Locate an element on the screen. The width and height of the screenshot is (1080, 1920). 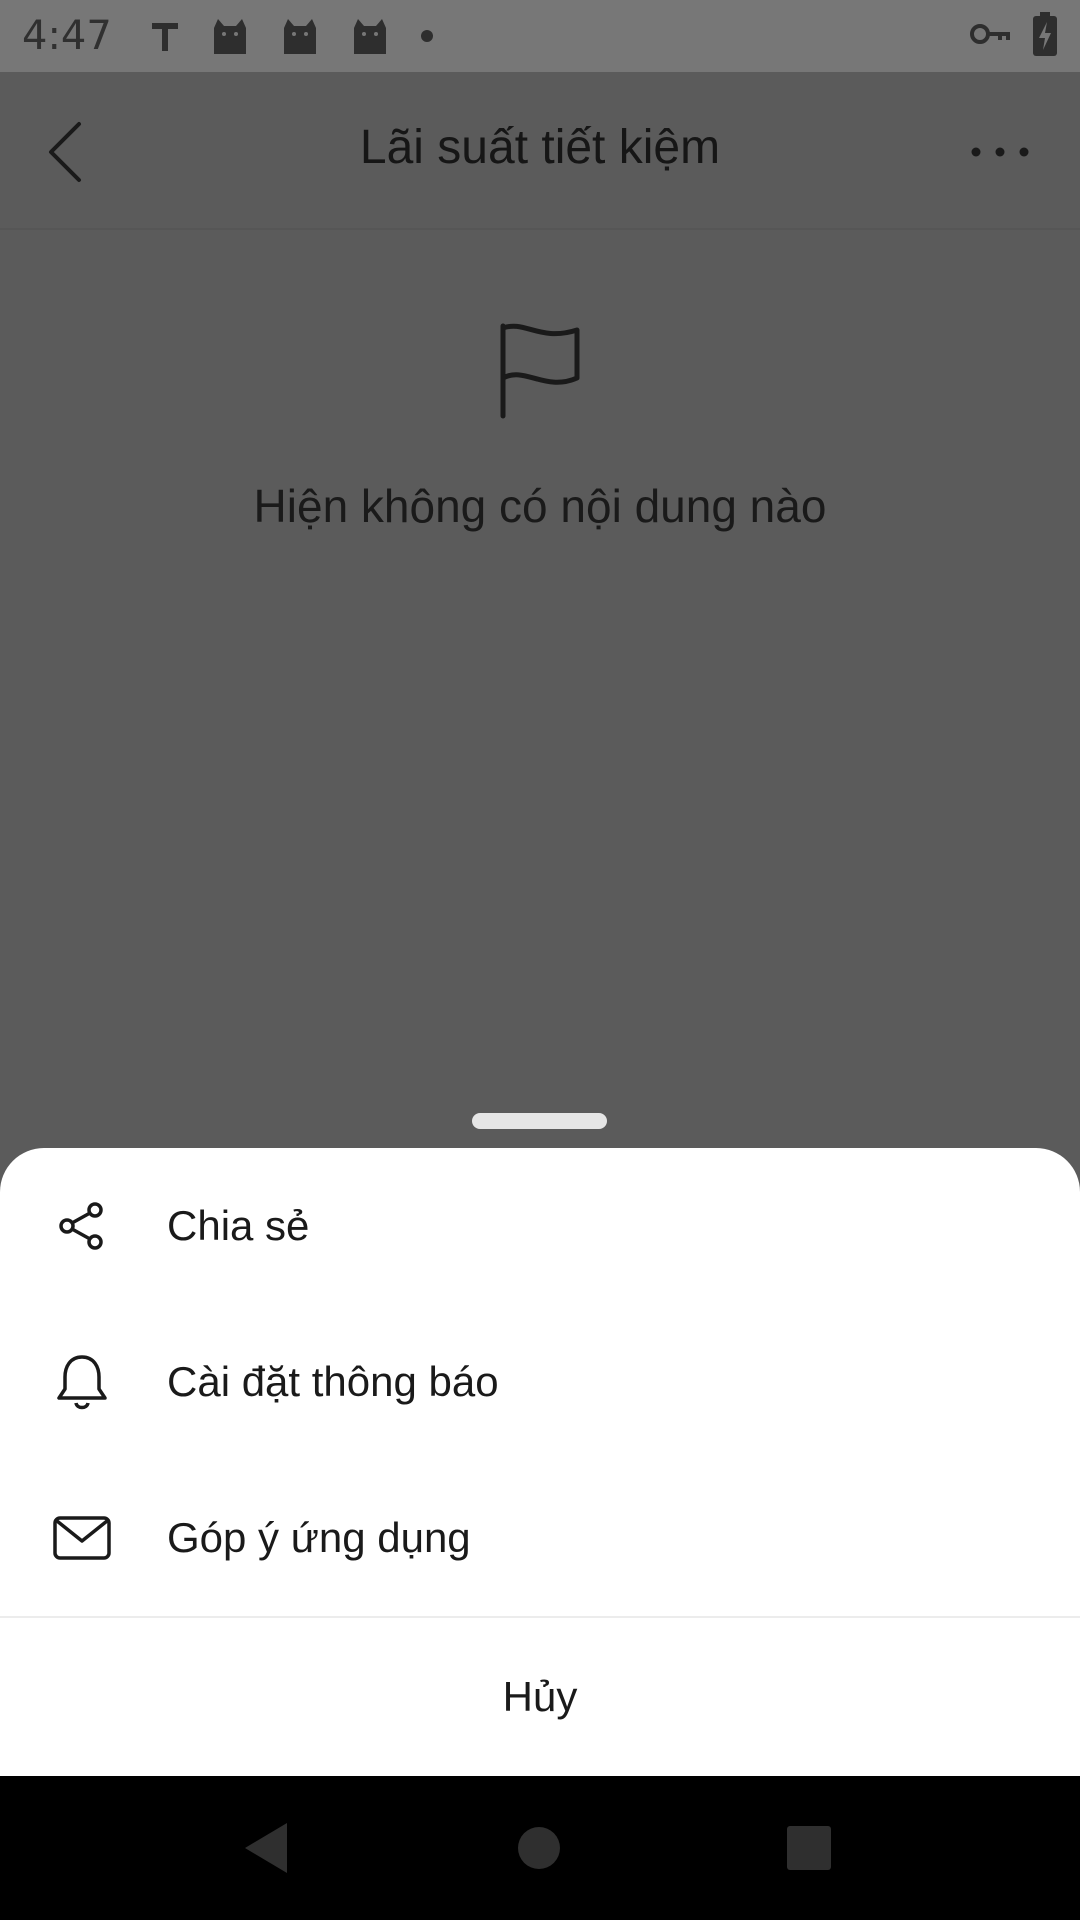
more-options-button is located at coordinates (1000, 152).